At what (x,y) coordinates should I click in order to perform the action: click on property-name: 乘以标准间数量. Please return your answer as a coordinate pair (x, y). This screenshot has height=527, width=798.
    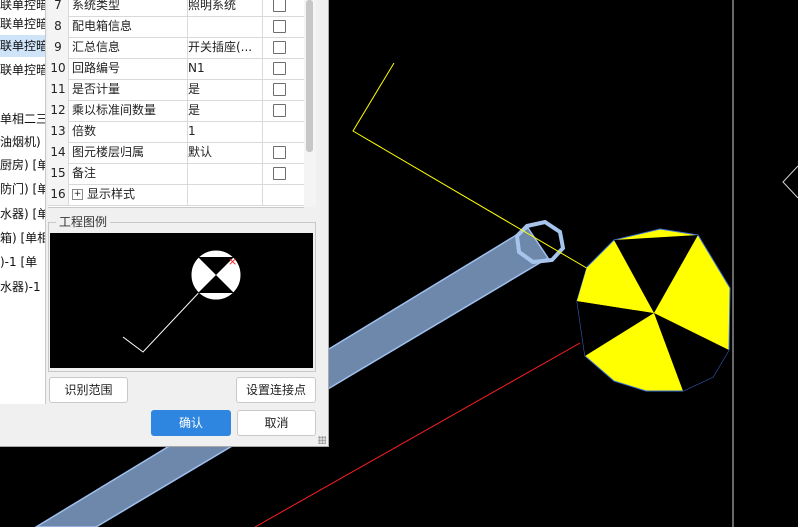
    Looking at the image, I should click on (128, 110).